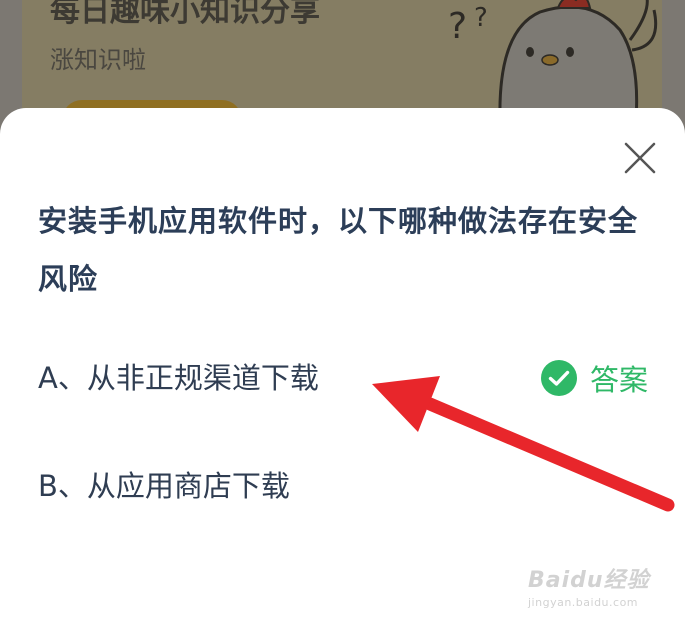 This screenshot has width=685, height=638. What do you see at coordinates (640, 158) in the screenshot?
I see `close-icon` at bounding box center [640, 158].